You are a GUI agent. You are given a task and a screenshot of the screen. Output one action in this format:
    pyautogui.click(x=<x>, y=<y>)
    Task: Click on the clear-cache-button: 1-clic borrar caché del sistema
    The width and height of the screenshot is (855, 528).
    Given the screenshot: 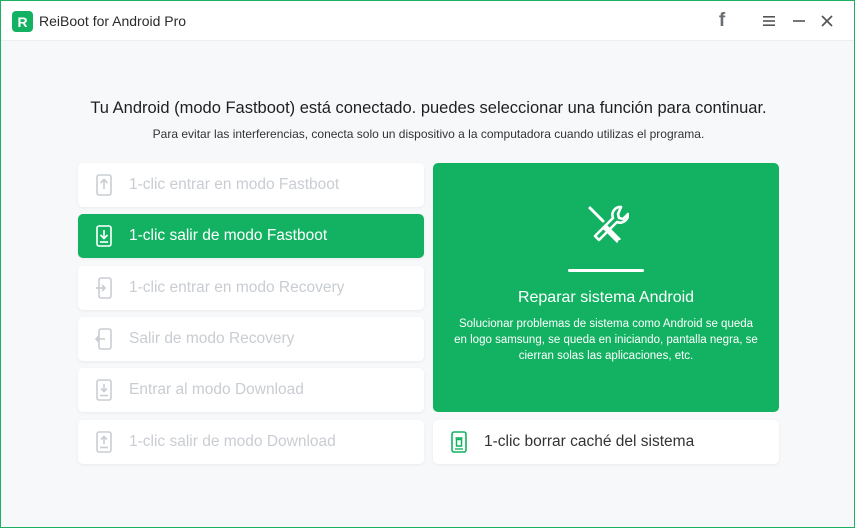 What is the action you would take?
    pyautogui.click(x=606, y=442)
    